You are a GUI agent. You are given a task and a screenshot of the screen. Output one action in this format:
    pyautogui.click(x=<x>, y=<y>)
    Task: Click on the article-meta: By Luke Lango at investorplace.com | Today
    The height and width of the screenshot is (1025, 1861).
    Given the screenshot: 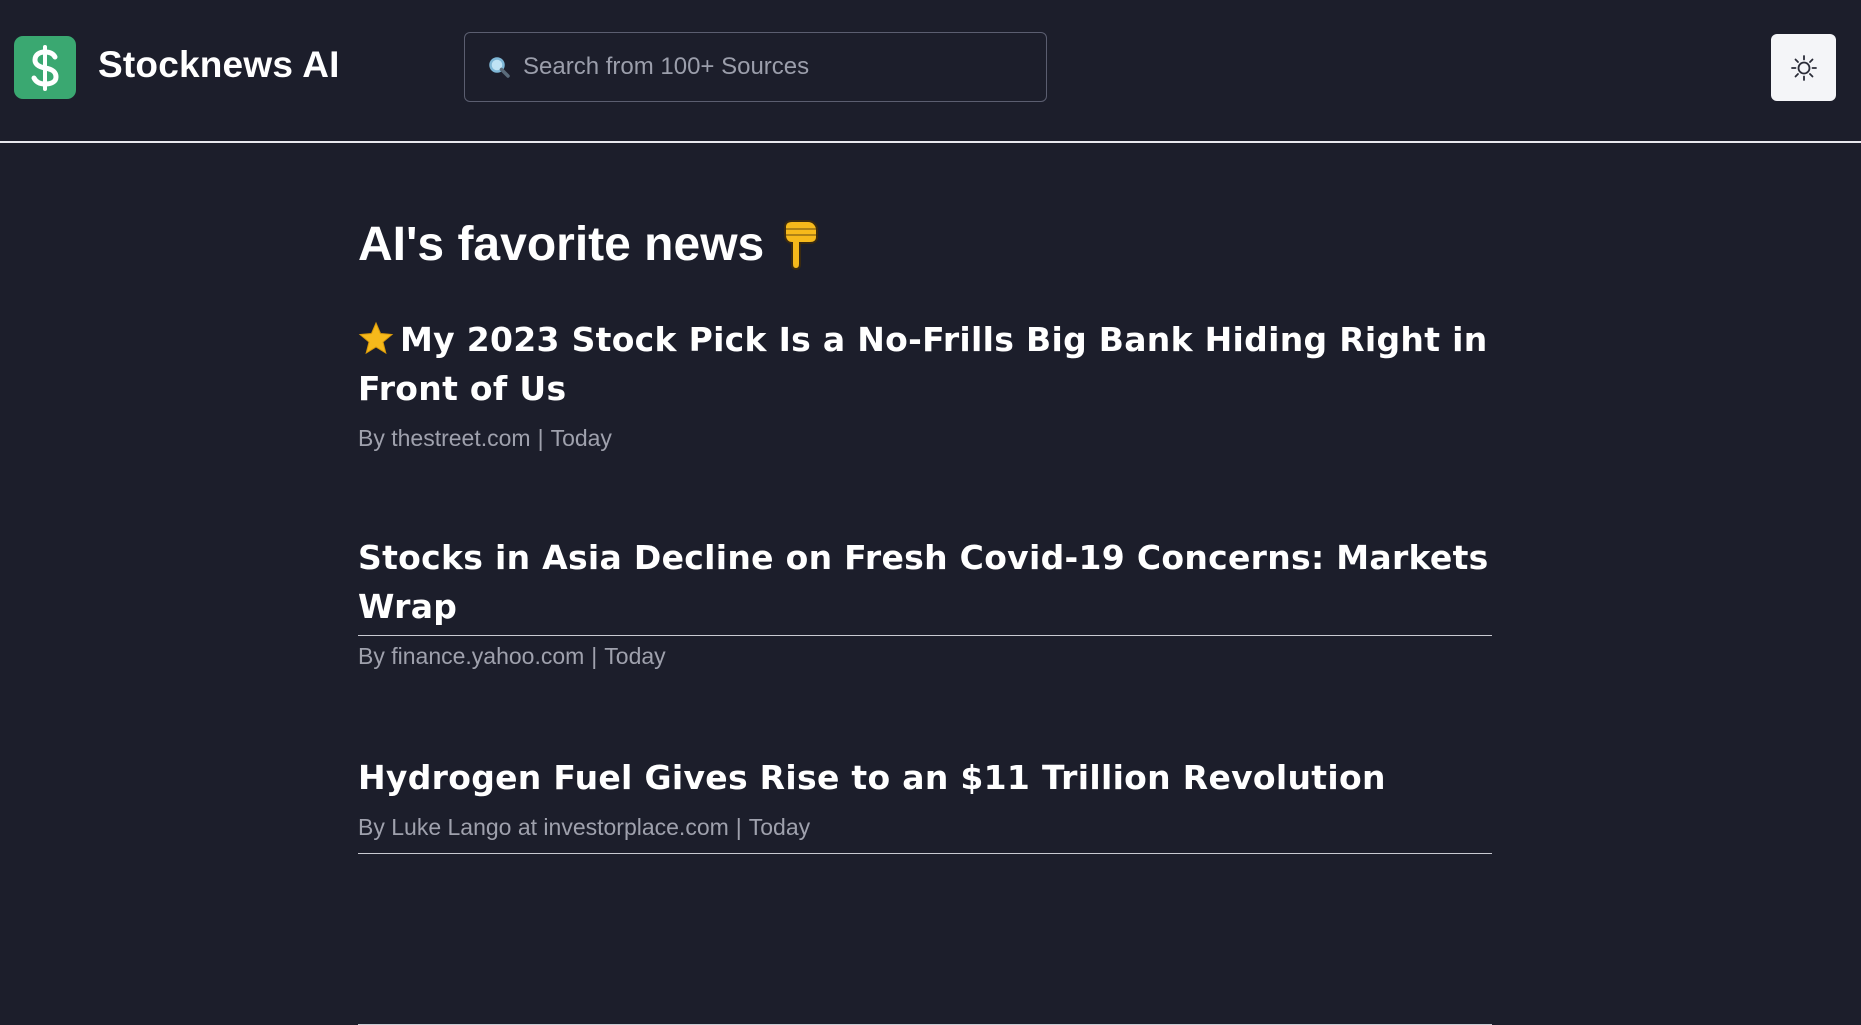 What is the action you would take?
    pyautogui.click(x=925, y=827)
    